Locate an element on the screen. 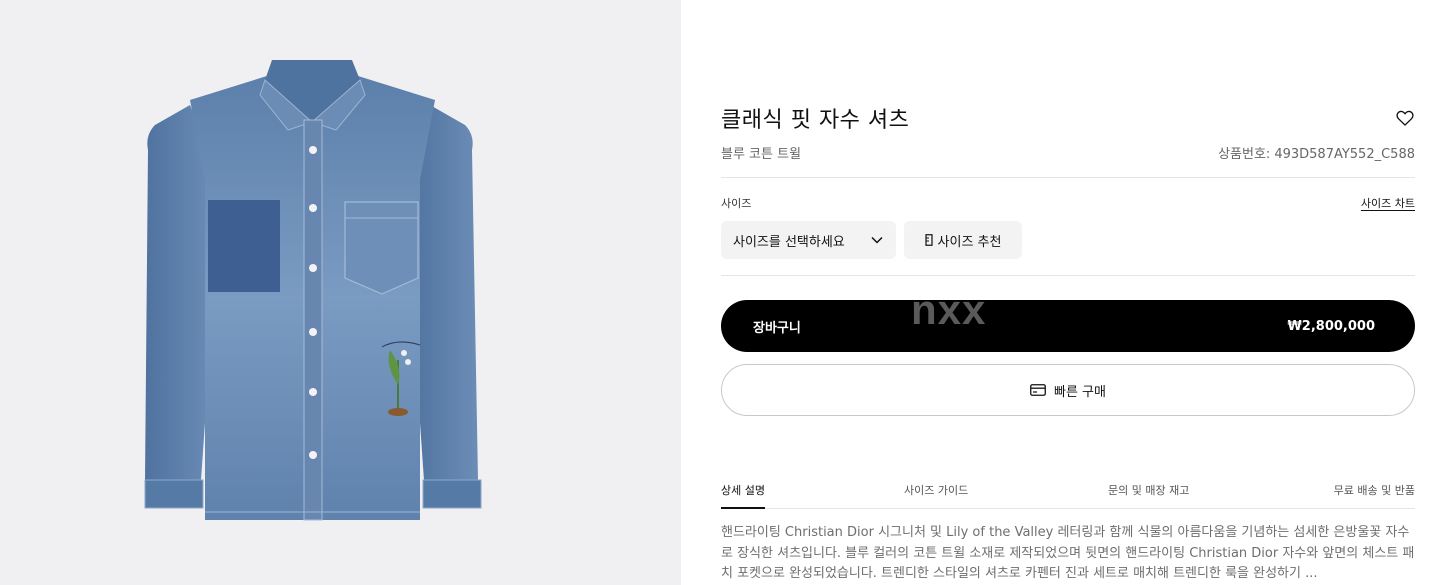 The height and width of the screenshot is (585, 1445). watermark: nxx is located at coordinates (949, 316).